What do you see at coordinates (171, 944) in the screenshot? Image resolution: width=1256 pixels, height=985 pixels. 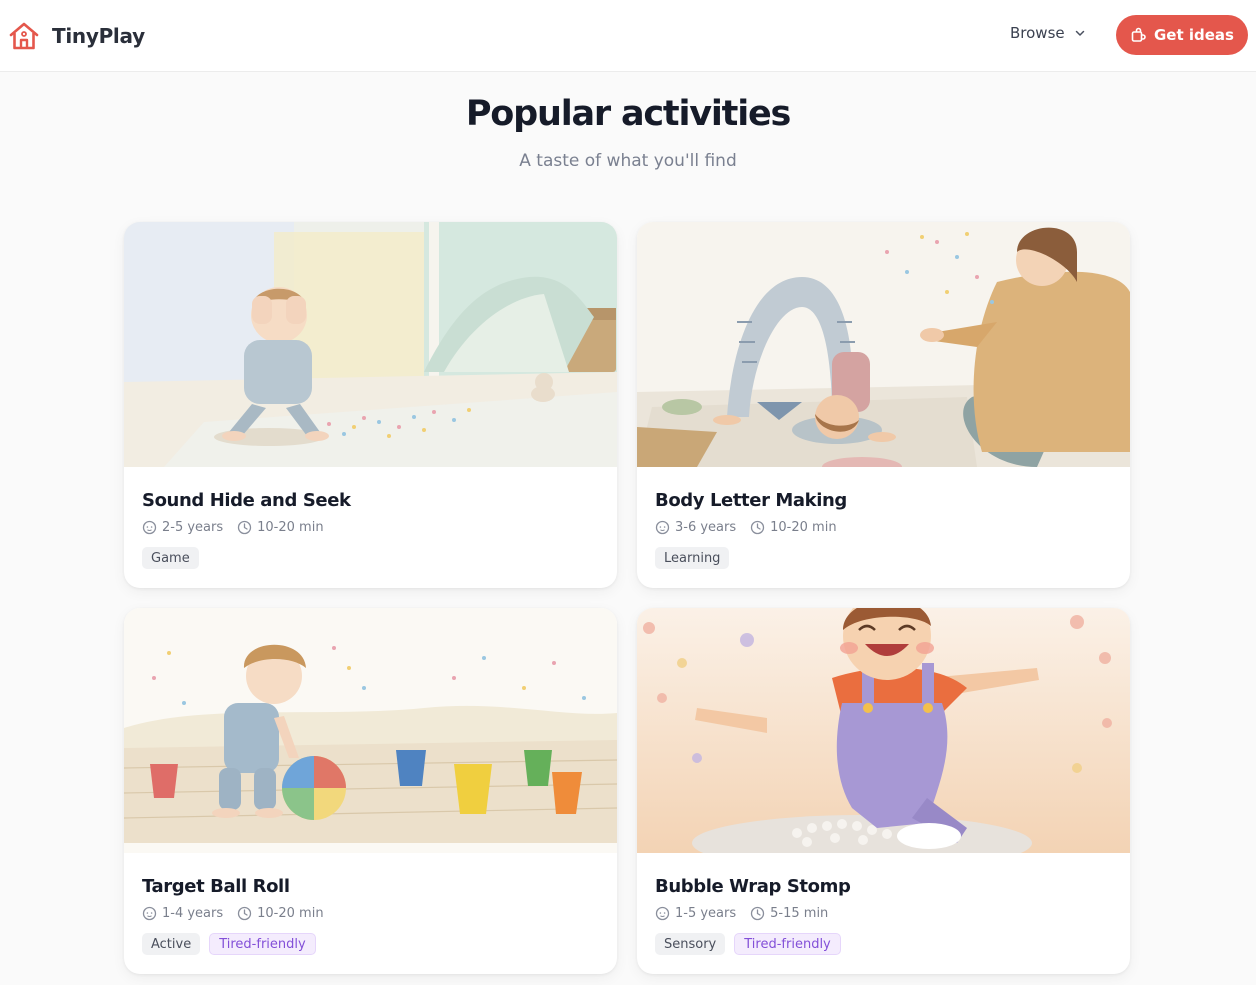 I see `tag-active: Active` at bounding box center [171, 944].